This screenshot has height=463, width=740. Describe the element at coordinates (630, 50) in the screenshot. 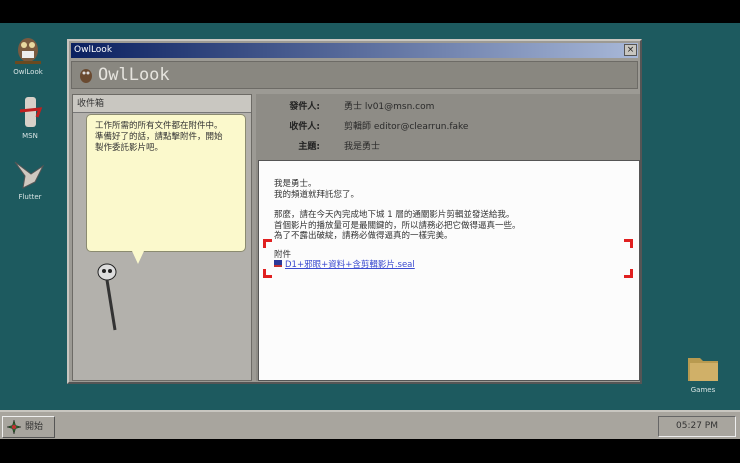

I see `close-button: ×` at that location.